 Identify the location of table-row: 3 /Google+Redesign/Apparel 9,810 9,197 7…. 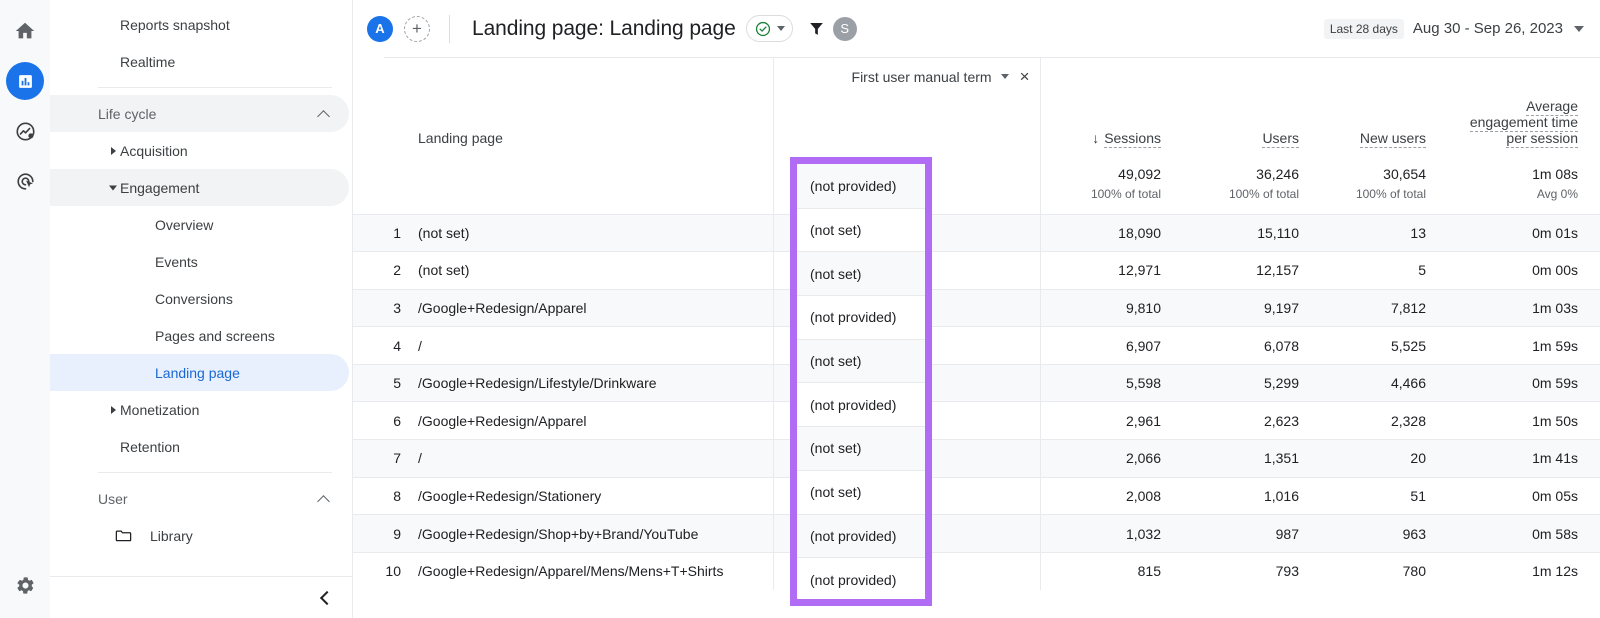
(976, 307).